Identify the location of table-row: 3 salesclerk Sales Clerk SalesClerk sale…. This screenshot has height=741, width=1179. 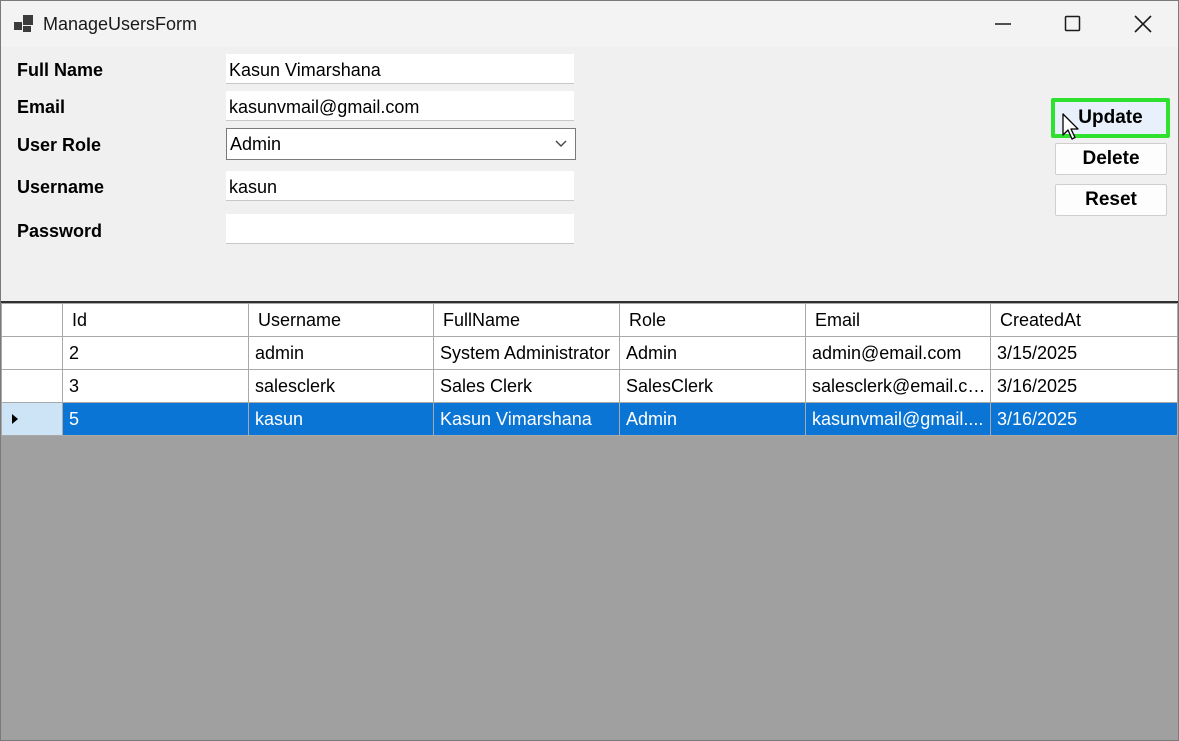
(589, 386).